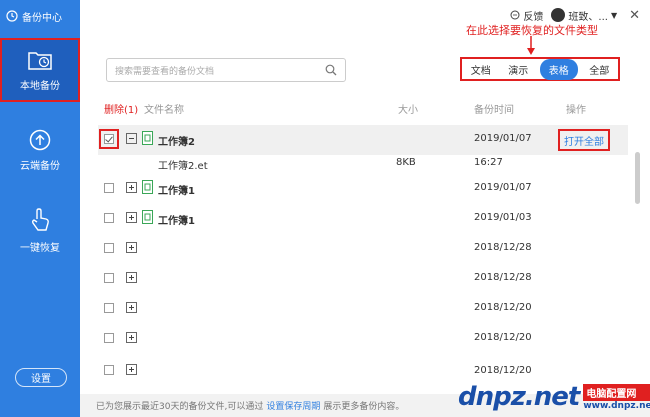  What do you see at coordinates (131, 138) in the screenshot?
I see `collapse-icon` at bounding box center [131, 138].